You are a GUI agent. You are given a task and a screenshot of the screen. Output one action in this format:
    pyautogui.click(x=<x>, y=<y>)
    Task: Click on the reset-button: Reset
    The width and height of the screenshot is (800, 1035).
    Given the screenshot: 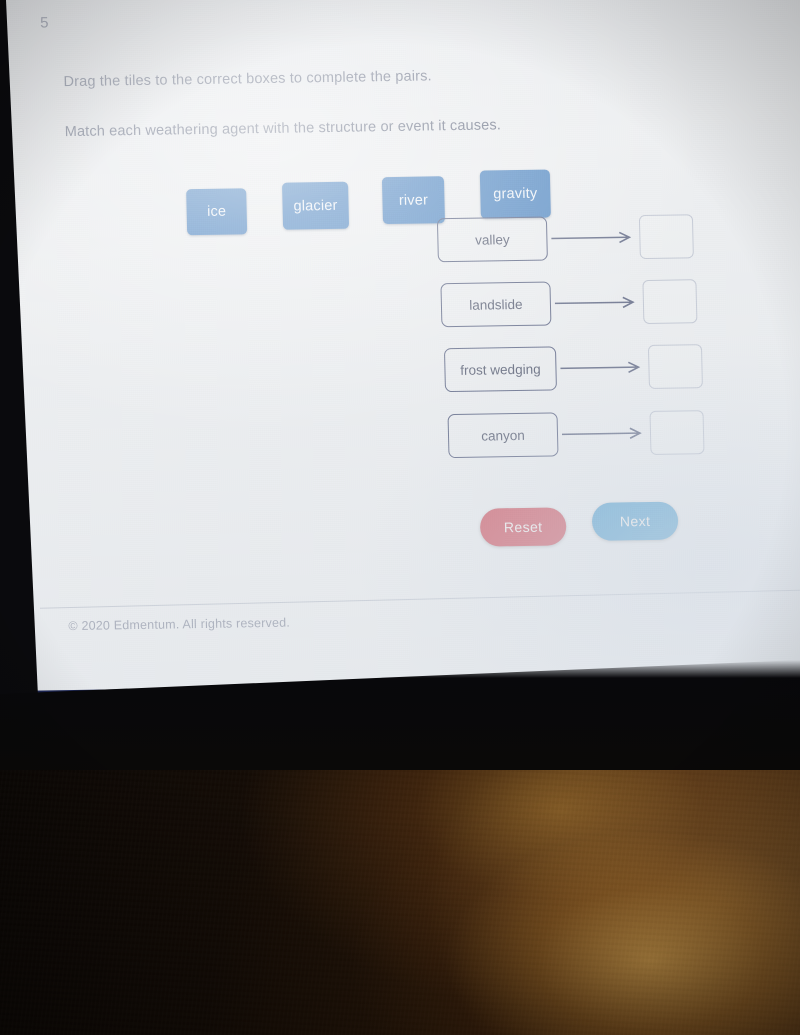 What is the action you would take?
    pyautogui.click(x=523, y=527)
    